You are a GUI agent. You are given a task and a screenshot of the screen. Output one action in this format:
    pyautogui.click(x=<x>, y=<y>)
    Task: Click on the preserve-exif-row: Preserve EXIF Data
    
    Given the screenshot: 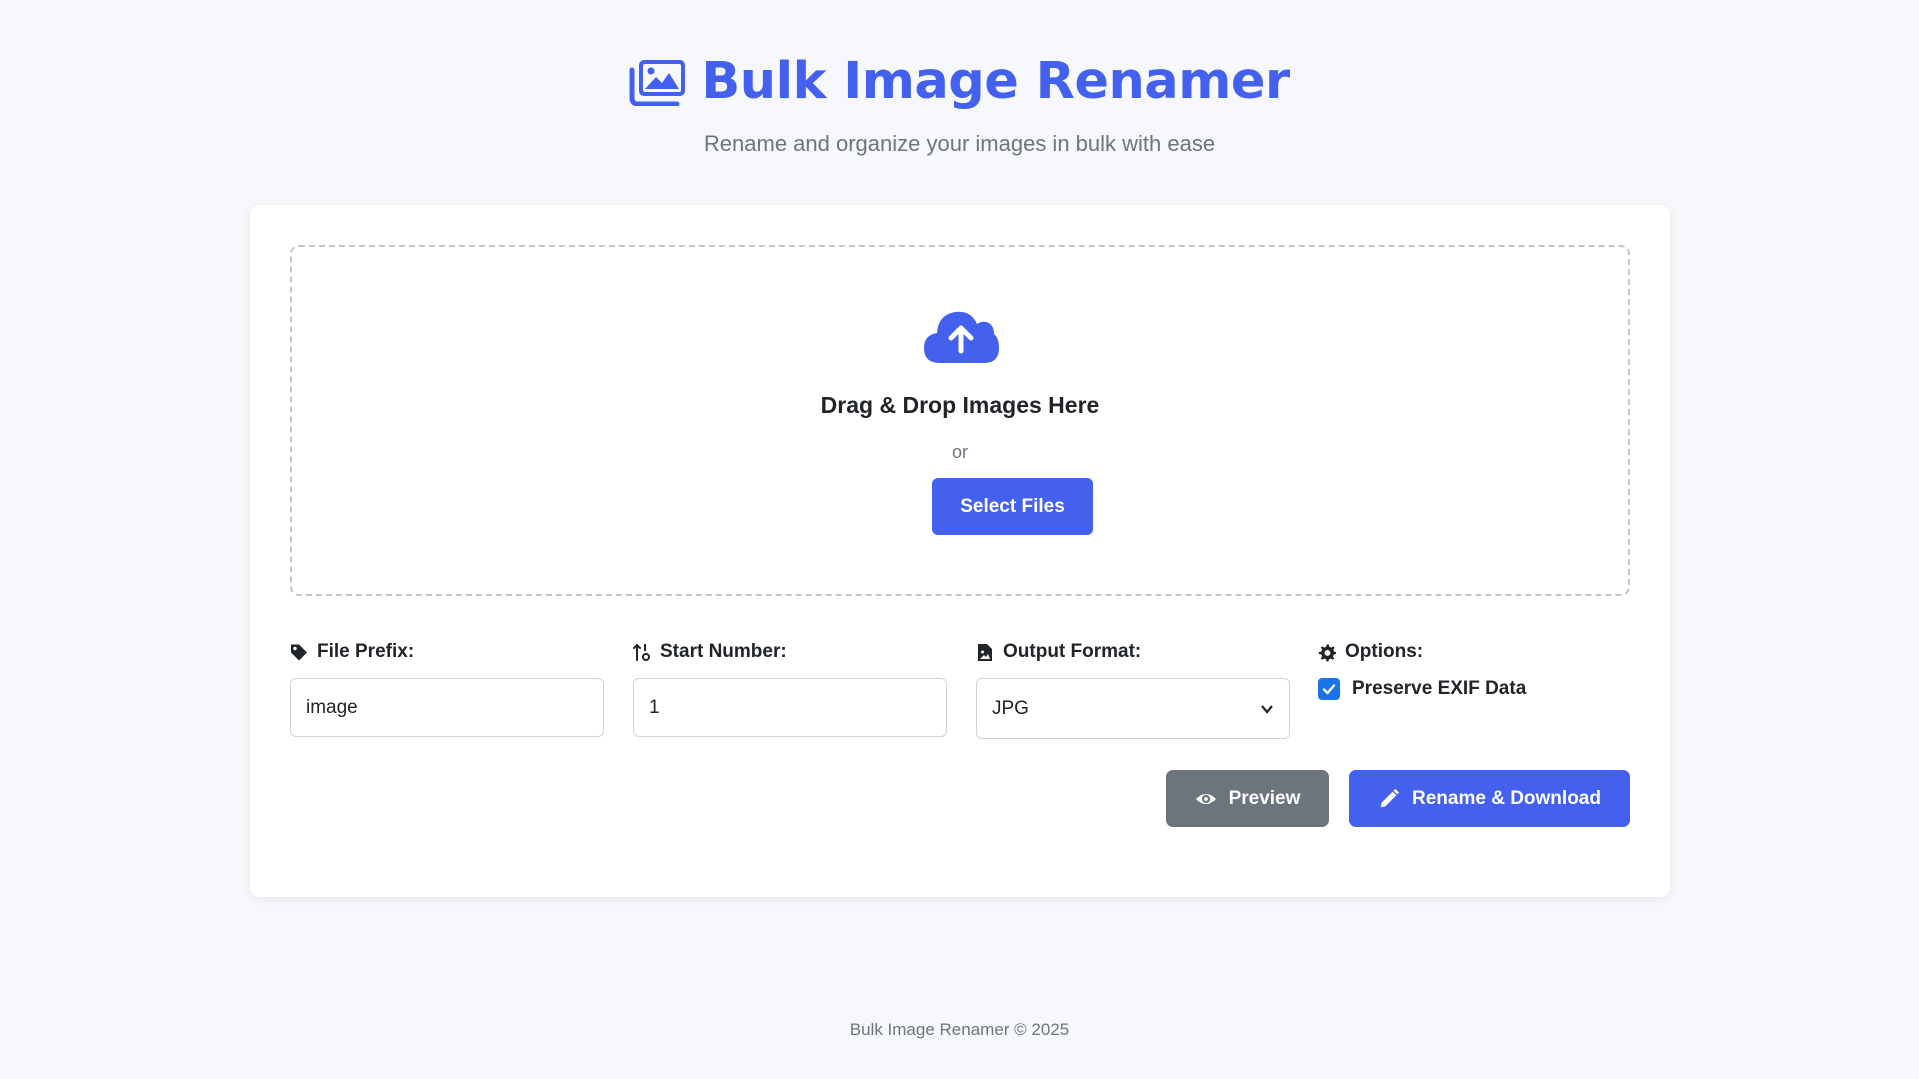 What is the action you would take?
    pyautogui.click(x=1475, y=689)
    